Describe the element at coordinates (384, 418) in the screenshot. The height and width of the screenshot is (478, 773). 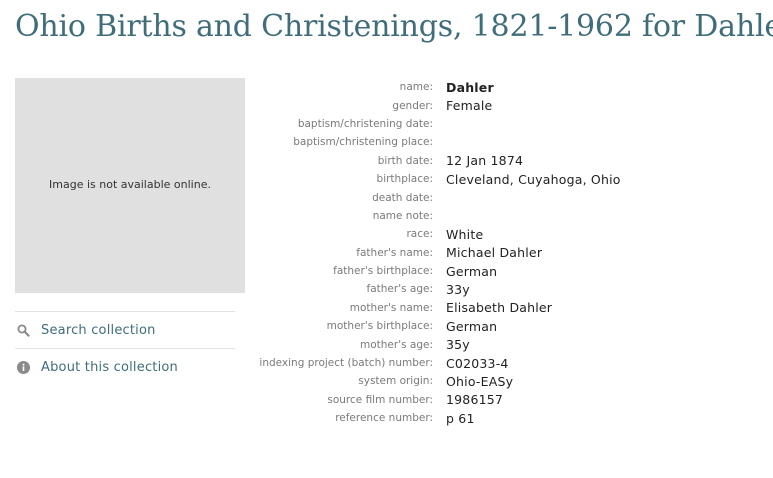
I see `detail-label: reference number:` at that location.